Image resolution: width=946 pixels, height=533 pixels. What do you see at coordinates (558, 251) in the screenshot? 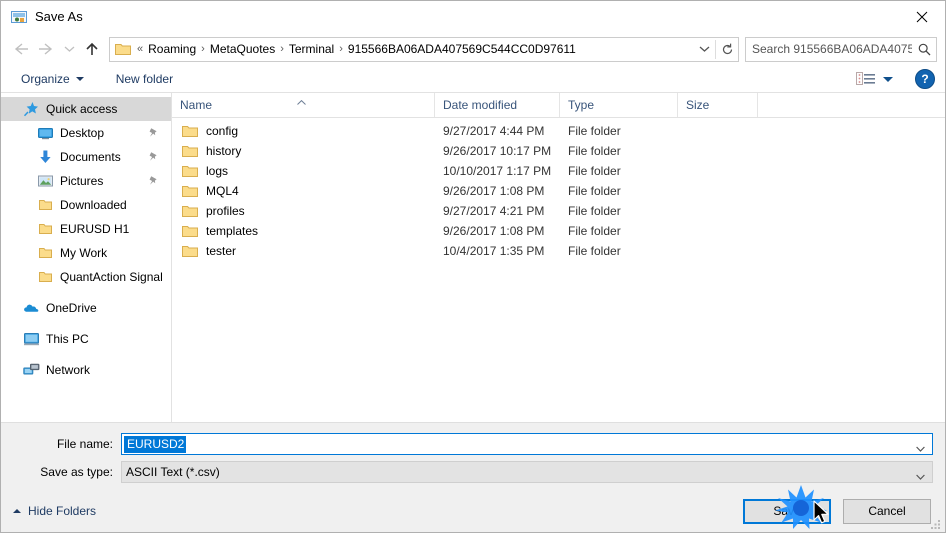
I see `table-row: tester 10/4/2017 1:35 PM File folder` at bounding box center [558, 251].